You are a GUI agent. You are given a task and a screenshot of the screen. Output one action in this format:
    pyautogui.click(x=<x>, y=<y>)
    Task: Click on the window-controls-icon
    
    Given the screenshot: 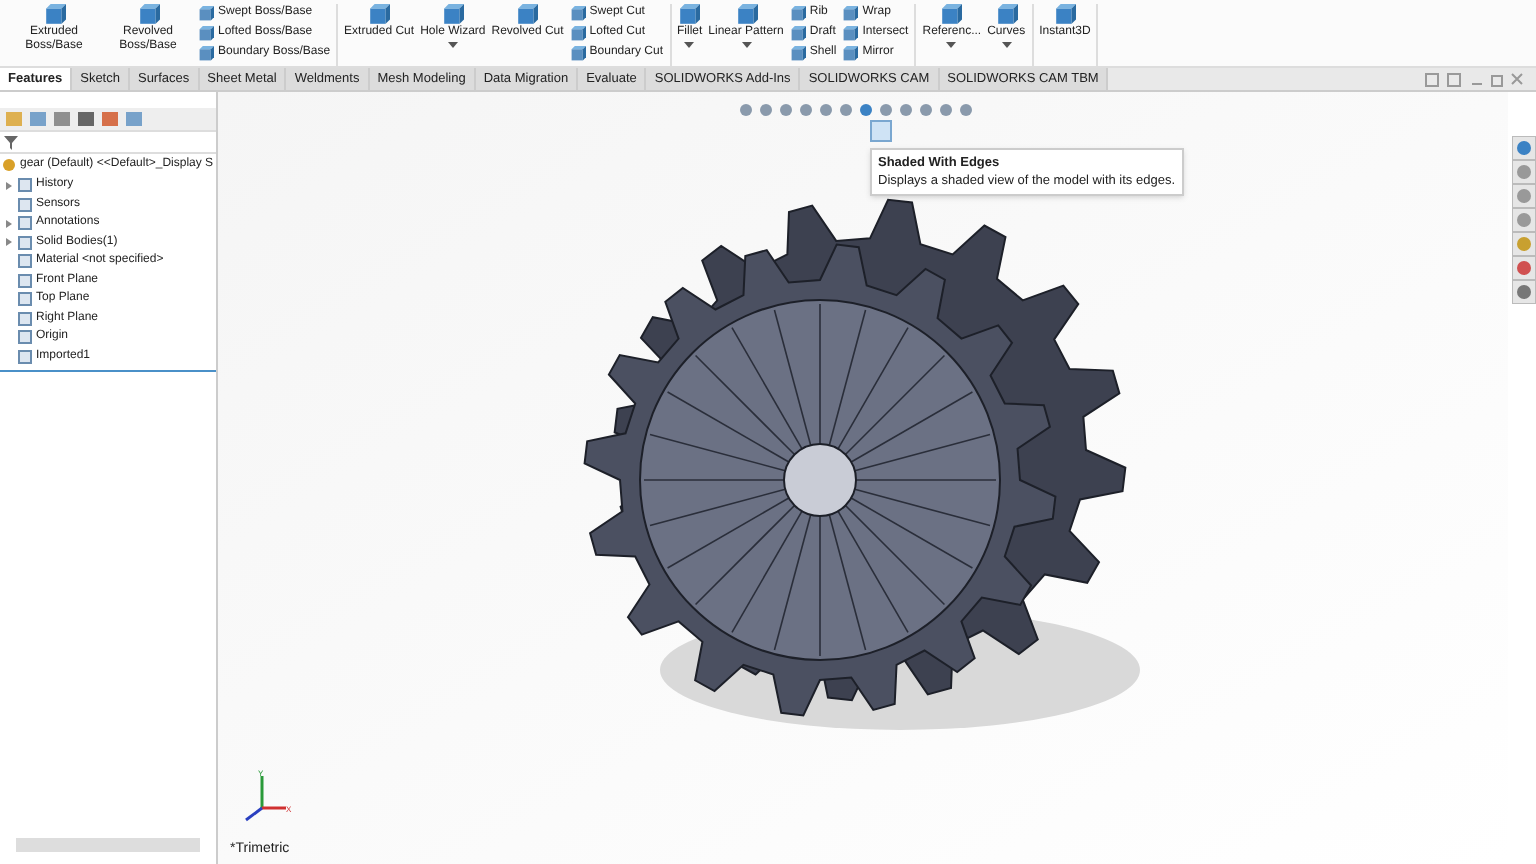 What is the action you would take?
    pyautogui.click(x=1474, y=79)
    